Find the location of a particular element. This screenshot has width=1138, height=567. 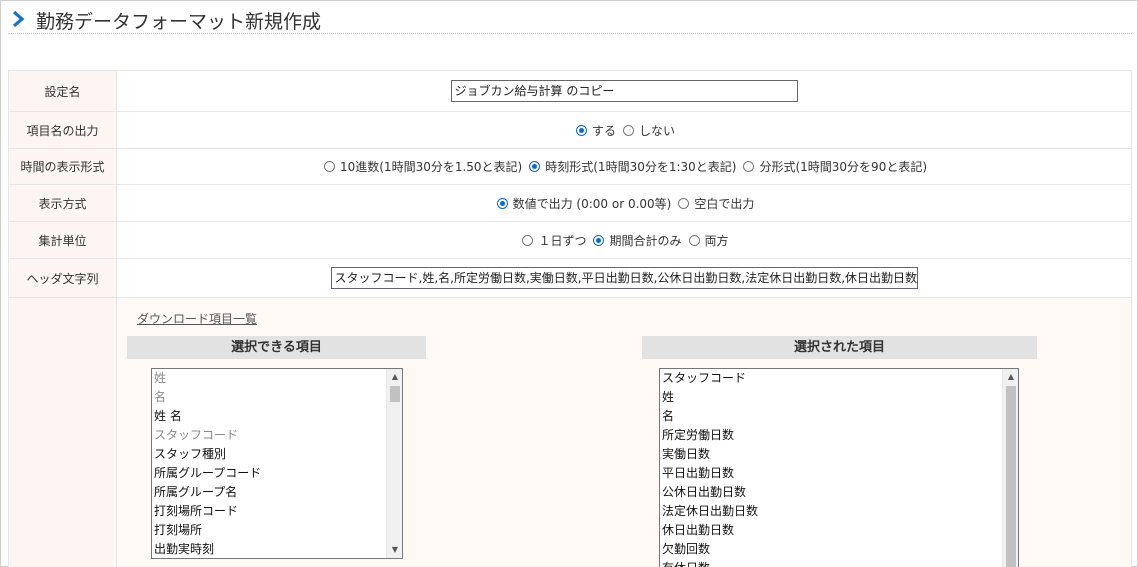

item-name-output-cell: する しない is located at coordinates (624, 130).